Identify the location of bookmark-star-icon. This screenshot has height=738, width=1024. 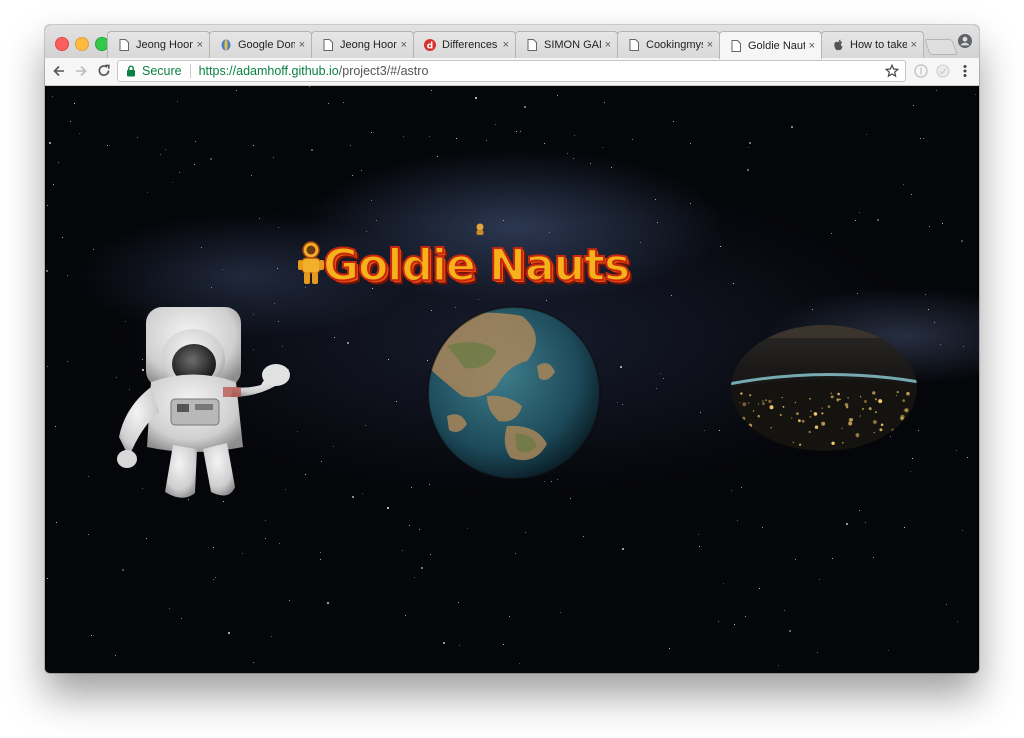
(892, 71).